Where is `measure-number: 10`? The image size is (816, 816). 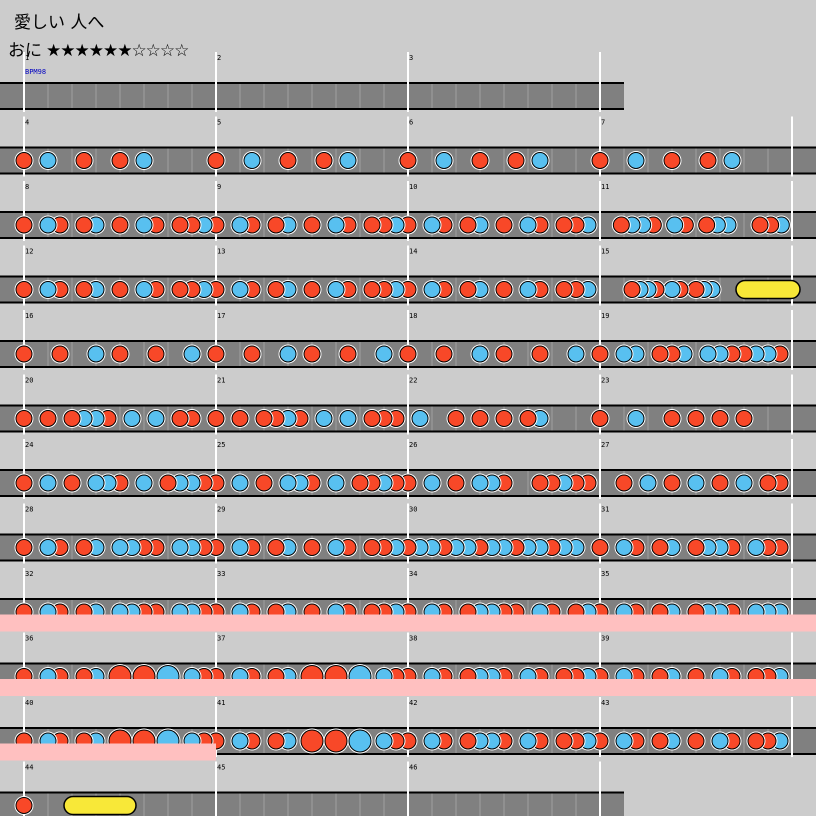 measure-number: 10 is located at coordinates (413, 187).